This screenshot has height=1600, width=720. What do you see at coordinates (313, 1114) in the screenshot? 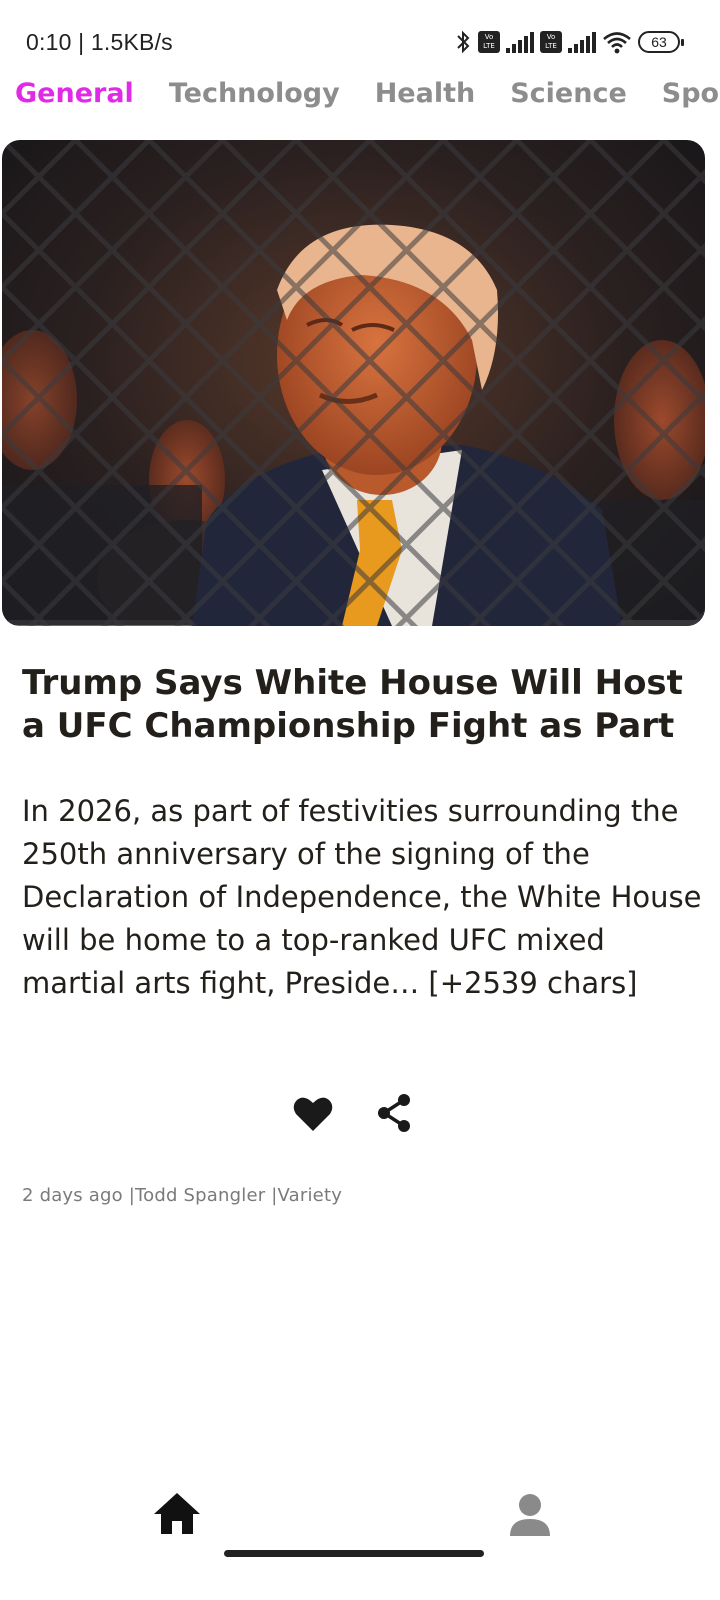
I see `heart-icon` at bounding box center [313, 1114].